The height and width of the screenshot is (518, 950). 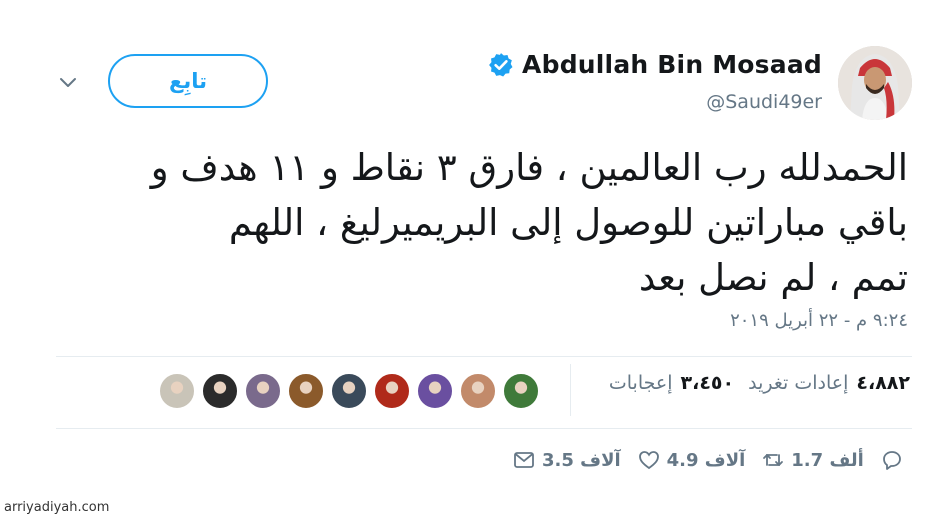 I want to click on reply-icon, so click(x=891, y=460).